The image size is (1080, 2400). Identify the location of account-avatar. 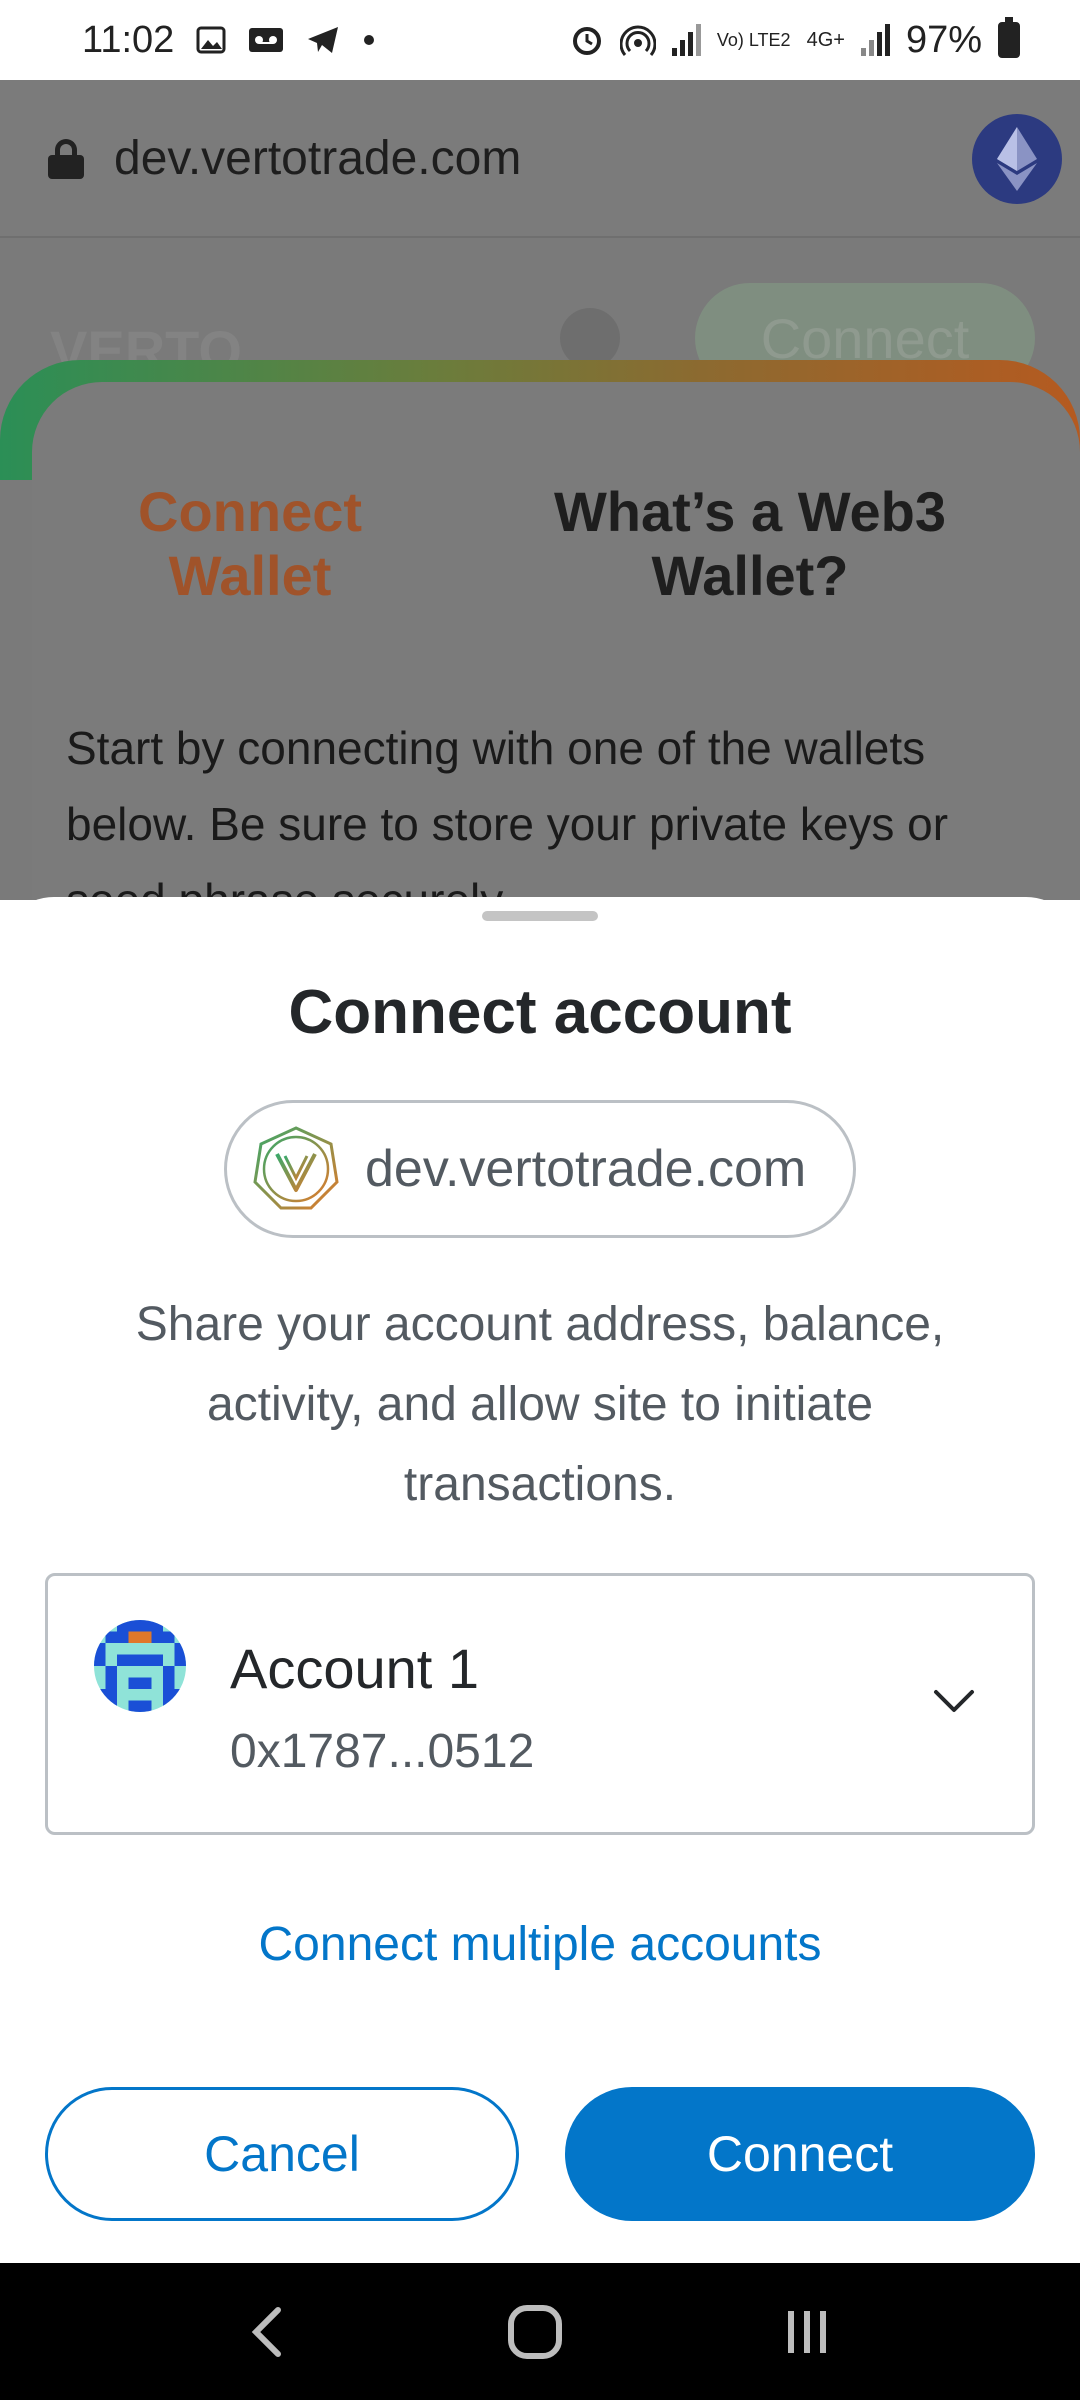
(140, 1666).